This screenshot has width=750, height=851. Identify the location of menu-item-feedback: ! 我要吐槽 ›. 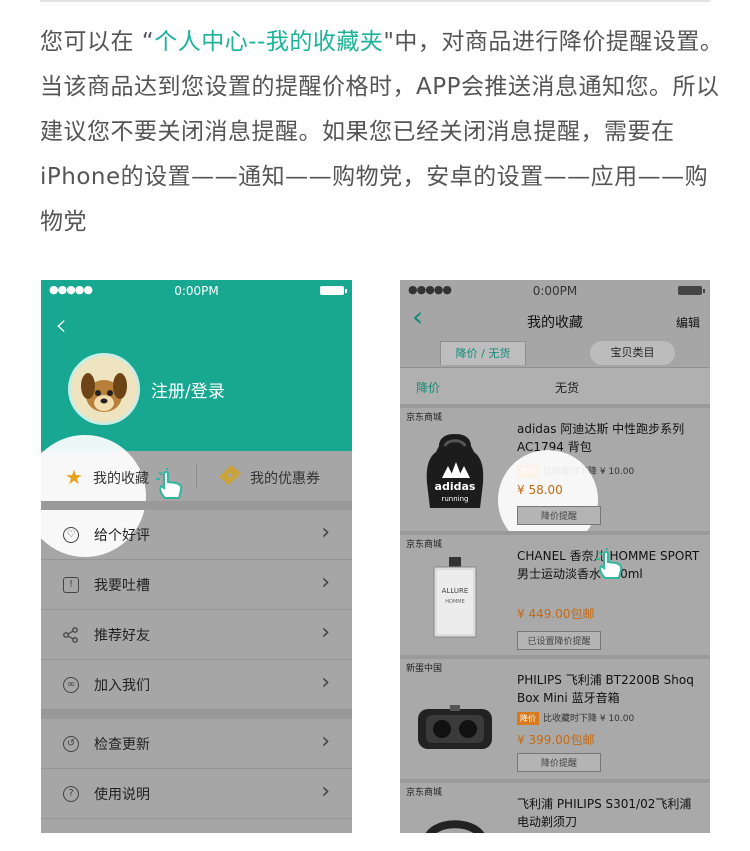
(196, 585).